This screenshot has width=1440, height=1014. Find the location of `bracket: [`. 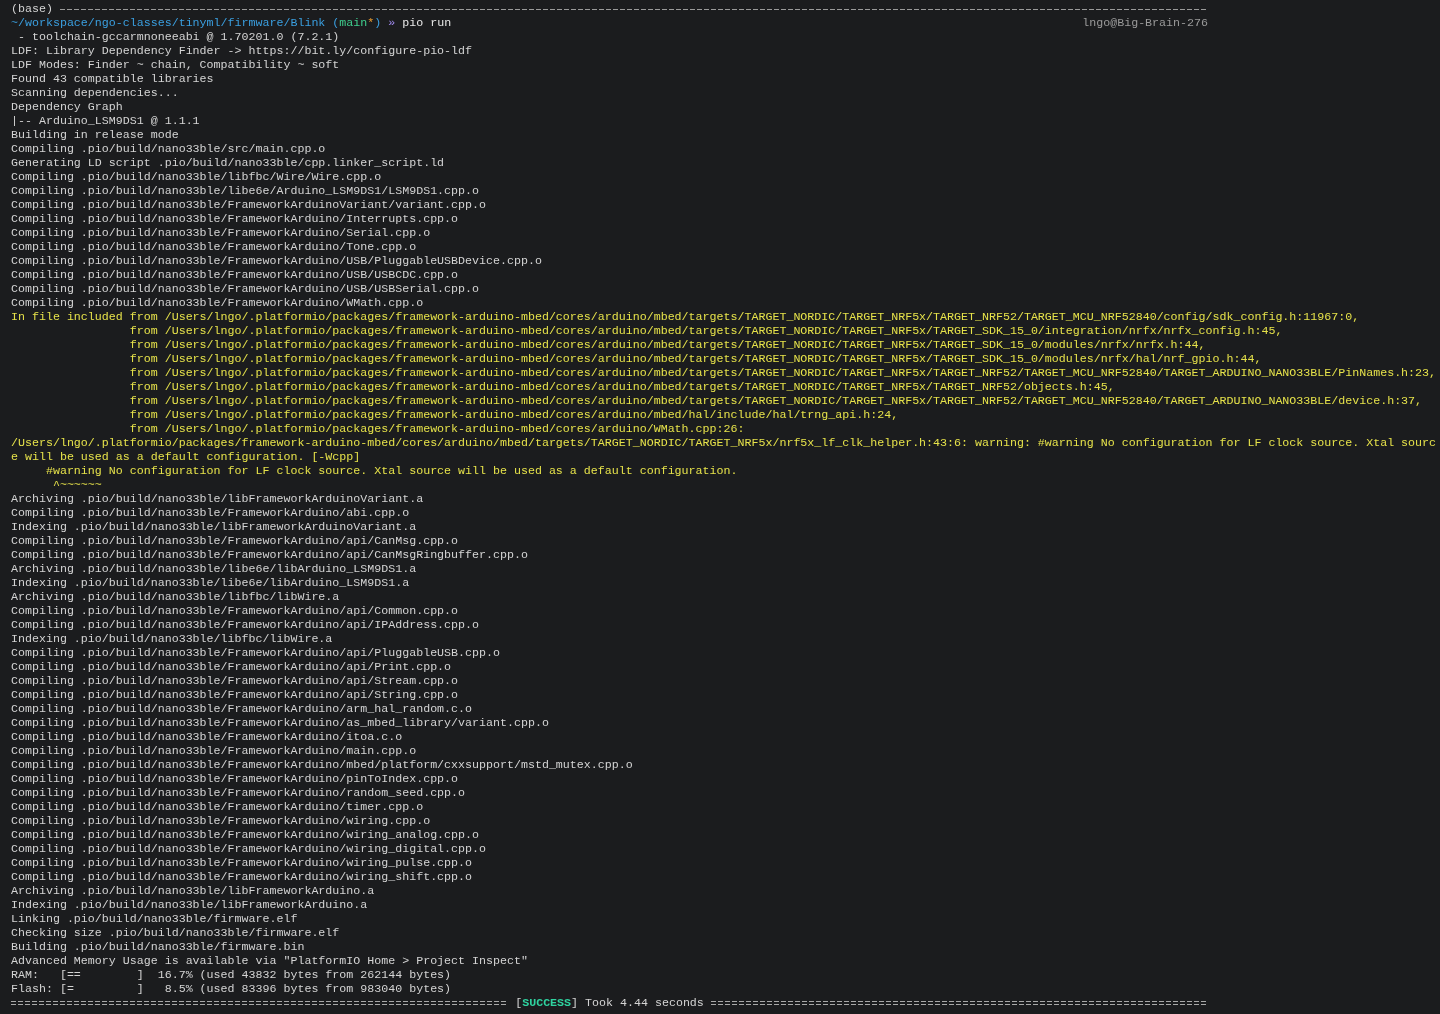

bracket: [ is located at coordinates (519, 1003).